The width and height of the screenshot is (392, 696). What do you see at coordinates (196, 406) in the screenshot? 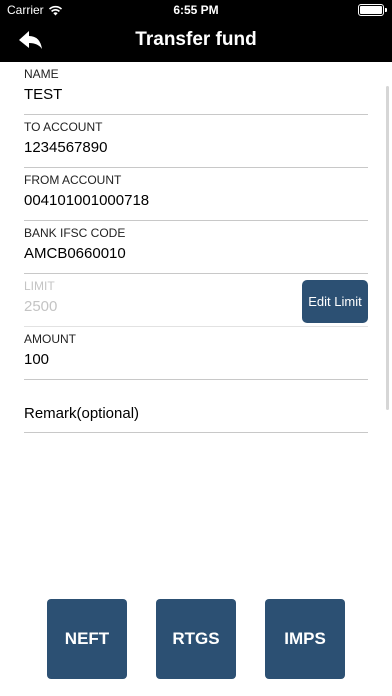
I see `remark-field: Remark(optional)` at bounding box center [196, 406].